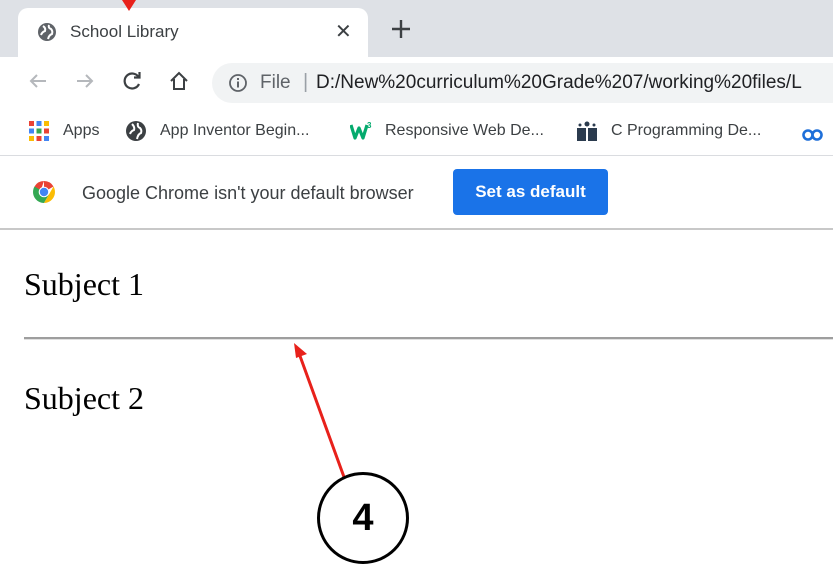  Describe the element at coordinates (85, 81) in the screenshot. I see `forward-arrow-icon` at that location.